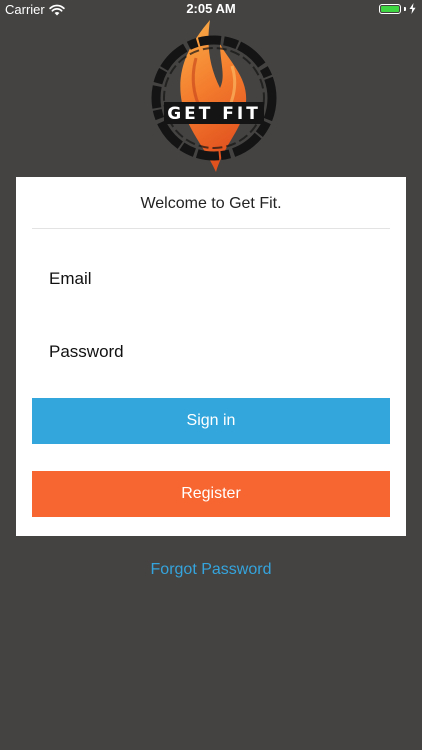  I want to click on charging-bolt-icon, so click(412, 8).